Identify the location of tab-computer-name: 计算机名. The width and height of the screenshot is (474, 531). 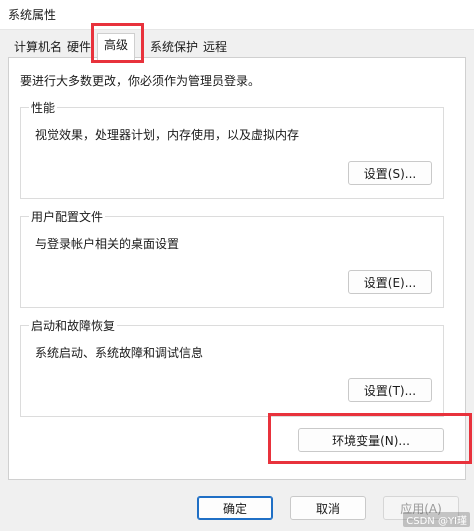
(38, 48).